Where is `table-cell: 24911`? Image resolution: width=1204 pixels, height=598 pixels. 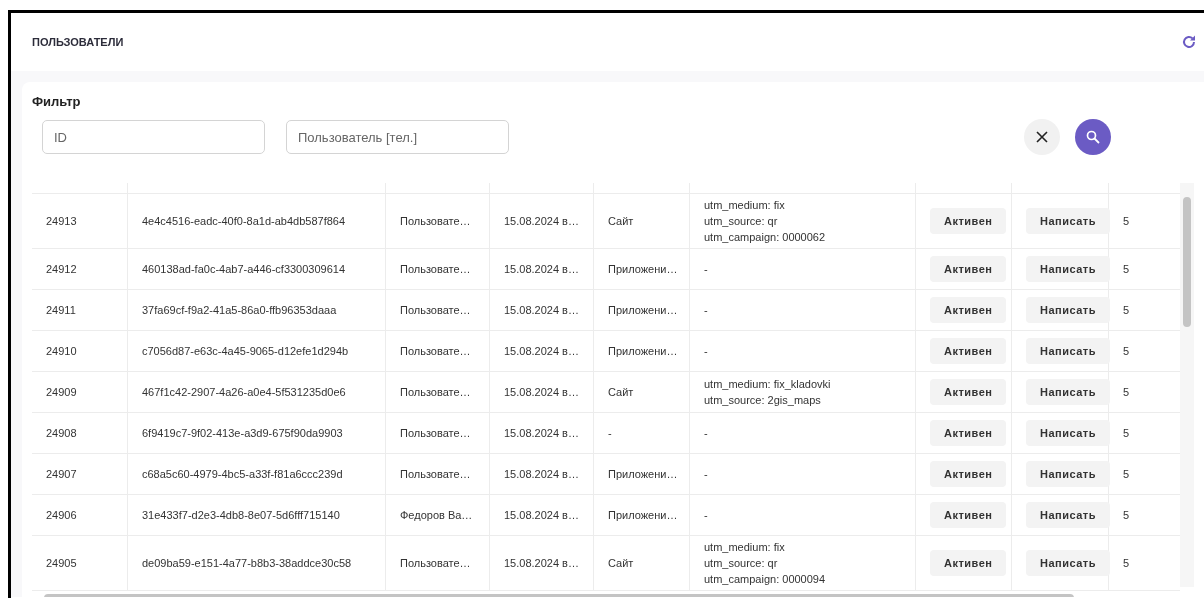 table-cell: 24911 is located at coordinates (61, 310).